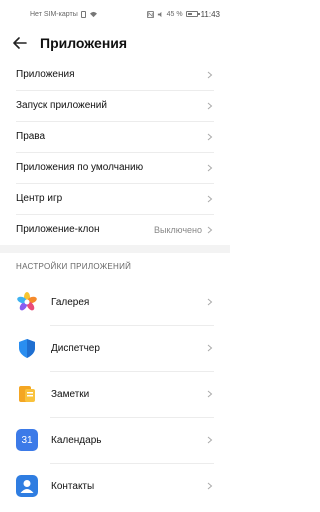 Image resolution: width=320 pixels, height=512 pixels. I want to click on gallery-icon, so click(27, 302).